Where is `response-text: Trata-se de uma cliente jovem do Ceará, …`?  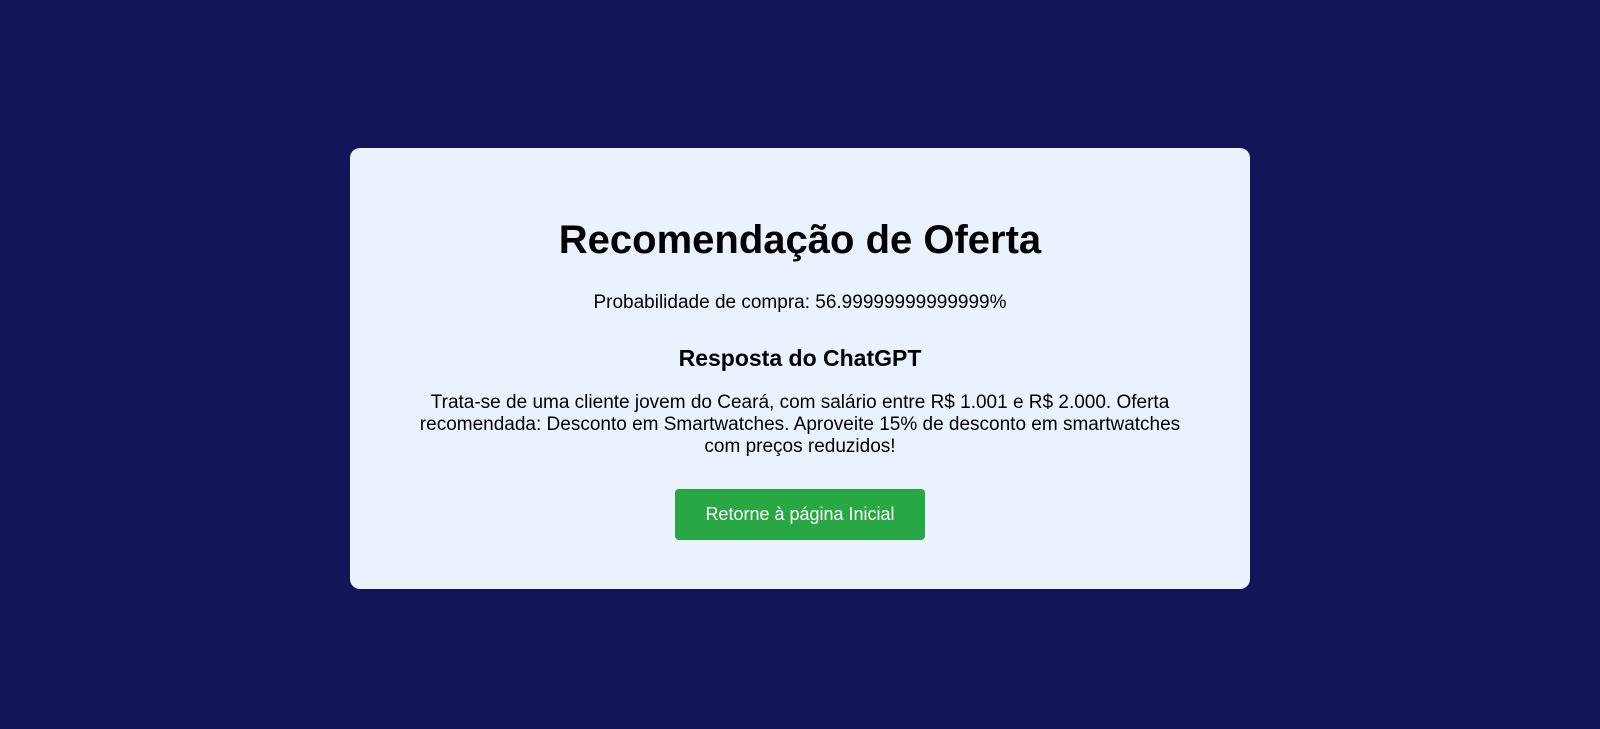
response-text: Trata-se de uma cliente jovem do Ceará, … is located at coordinates (800, 424).